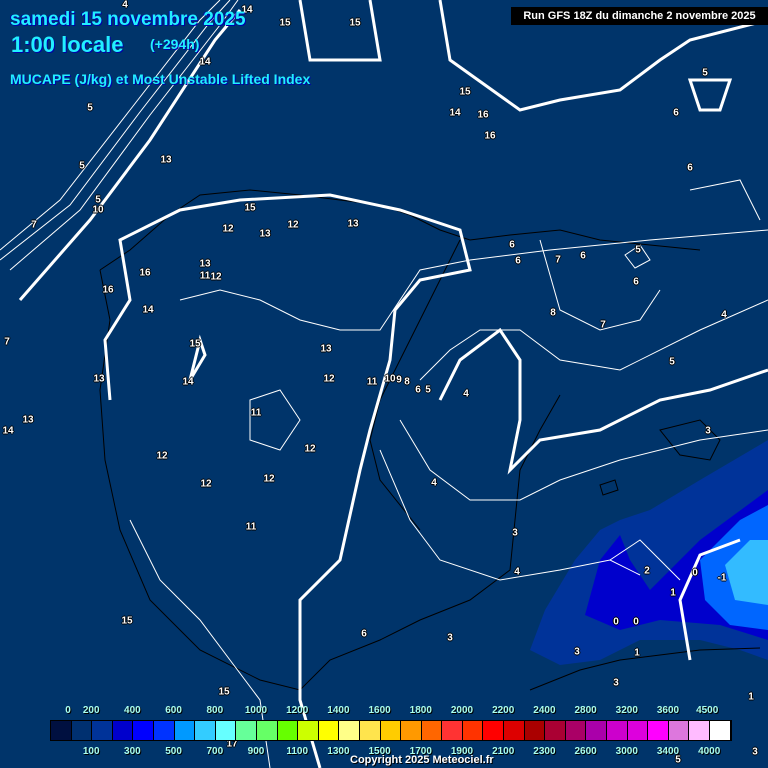  Describe the element at coordinates (722, 578) in the screenshot. I see `contour-label: -1` at that location.